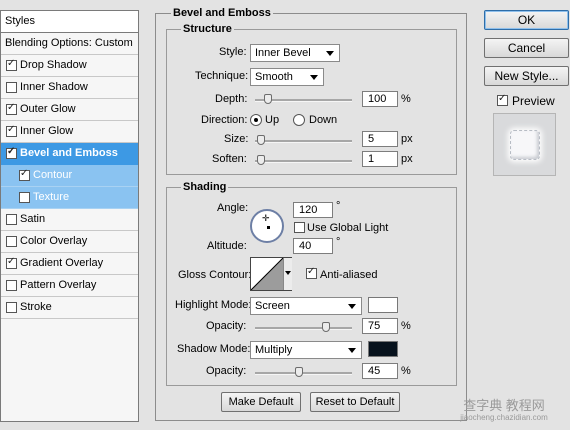 This screenshot has height=430, width=570. Describe the element at coordinates (256, 120) in the screenshot. I see `direction-up-radio` at that location.